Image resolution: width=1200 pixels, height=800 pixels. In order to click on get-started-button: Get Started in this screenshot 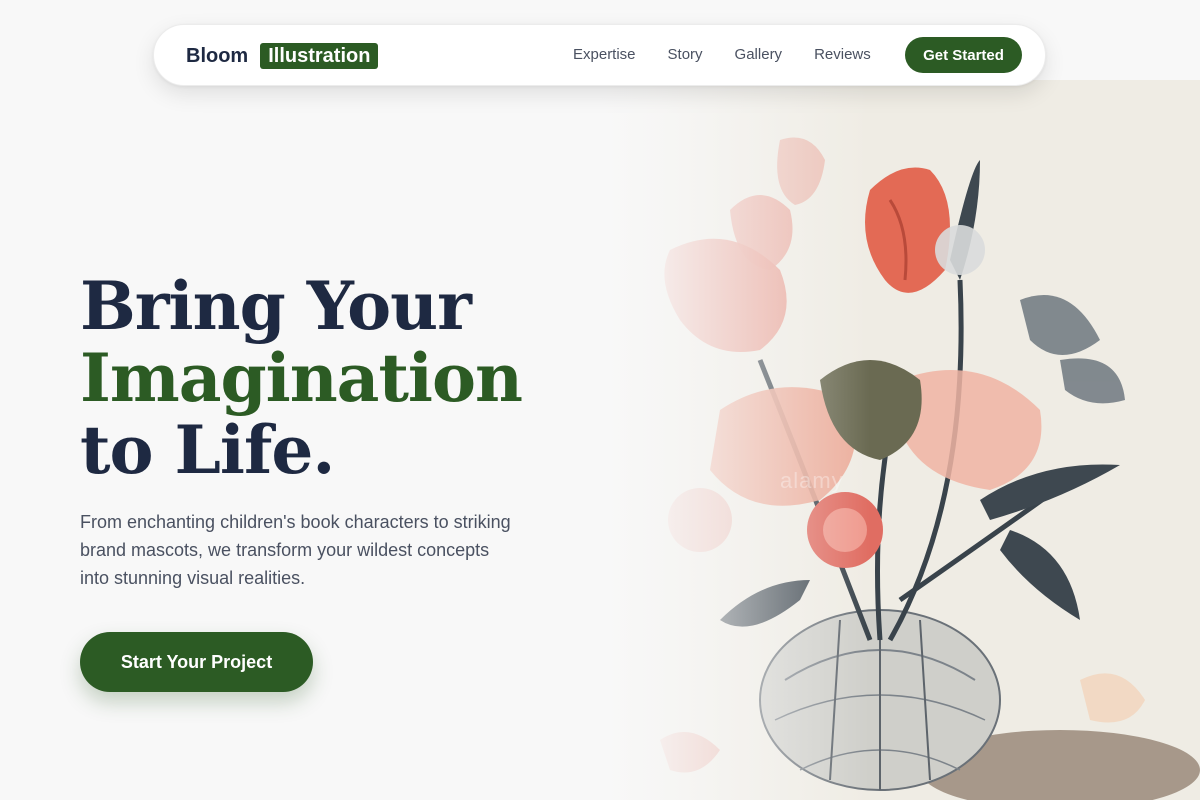, I will do `click(963, 55)`.